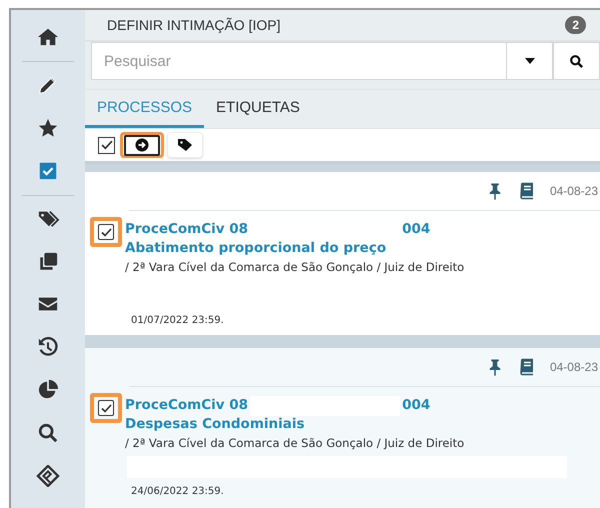 The width and height of the screenshot is (600, 508). I want to click on history-icon, so click(48, 347).